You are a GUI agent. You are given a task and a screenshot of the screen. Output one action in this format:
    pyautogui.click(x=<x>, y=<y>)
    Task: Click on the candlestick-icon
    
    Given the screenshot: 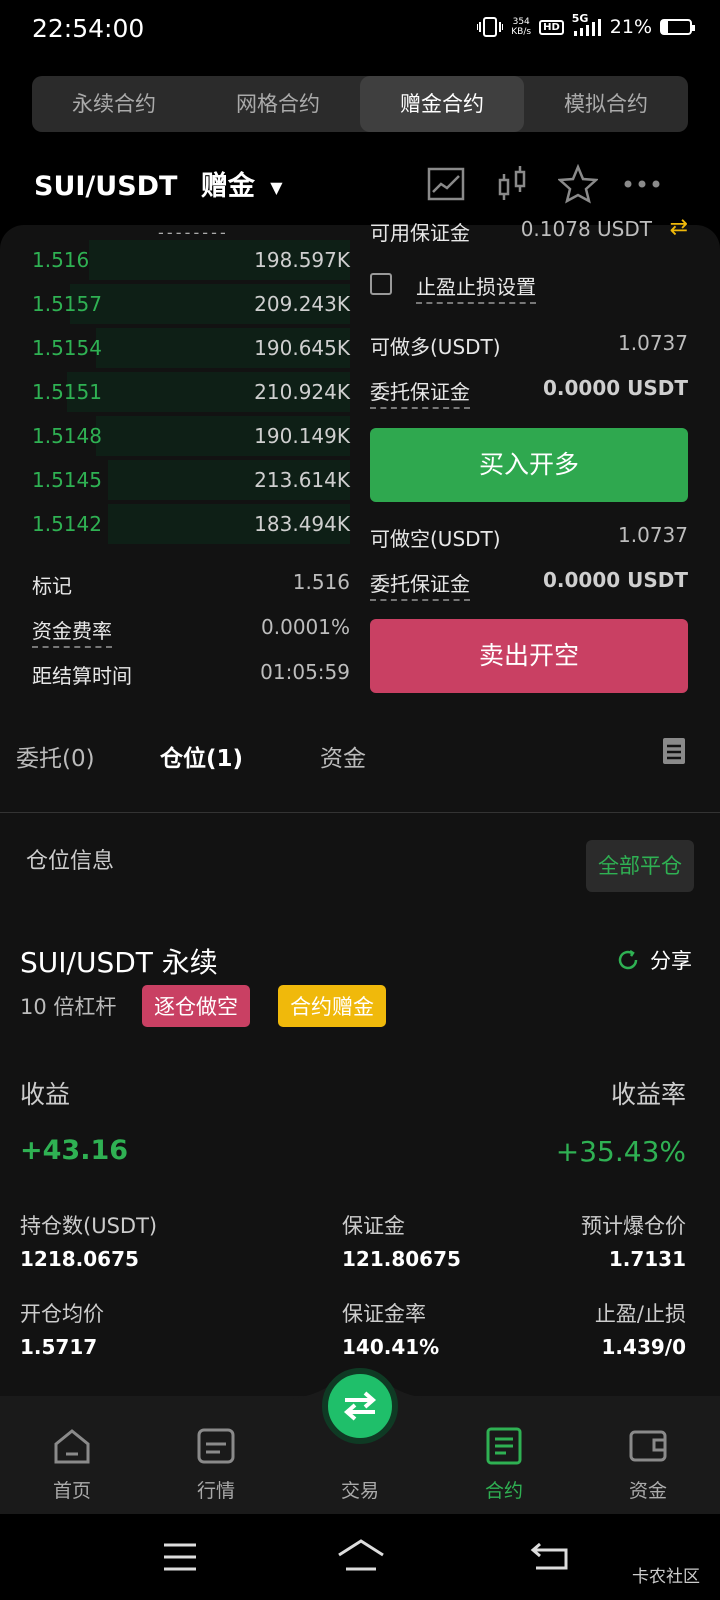 What is the action you would take?
    pyautogui.click(x=514, y=184)
    